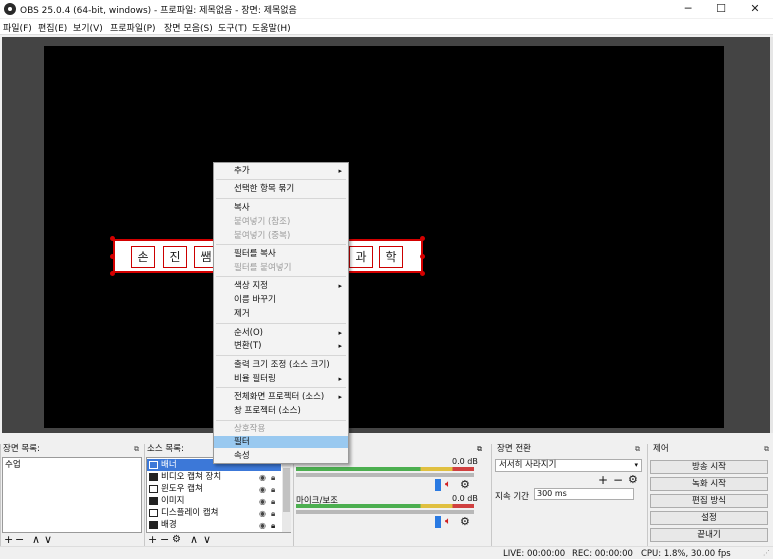  Describe the element at coordinates (281, 268) in the screenshot. I see `menu-item-paste-filters: 필터를 붙여넣기` at that location.